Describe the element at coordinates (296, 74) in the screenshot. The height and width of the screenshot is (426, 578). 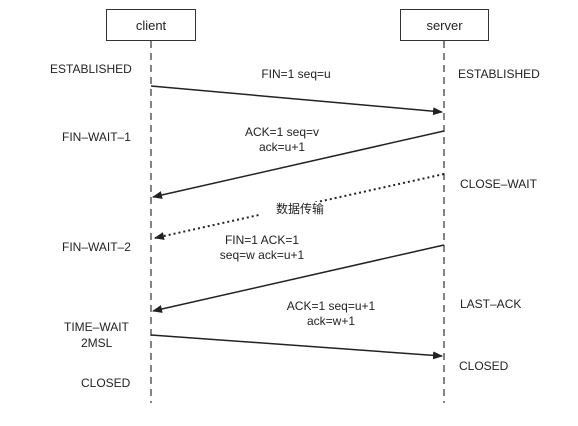
I see `message-fin-label: FIN=1 seq=u` at that location.